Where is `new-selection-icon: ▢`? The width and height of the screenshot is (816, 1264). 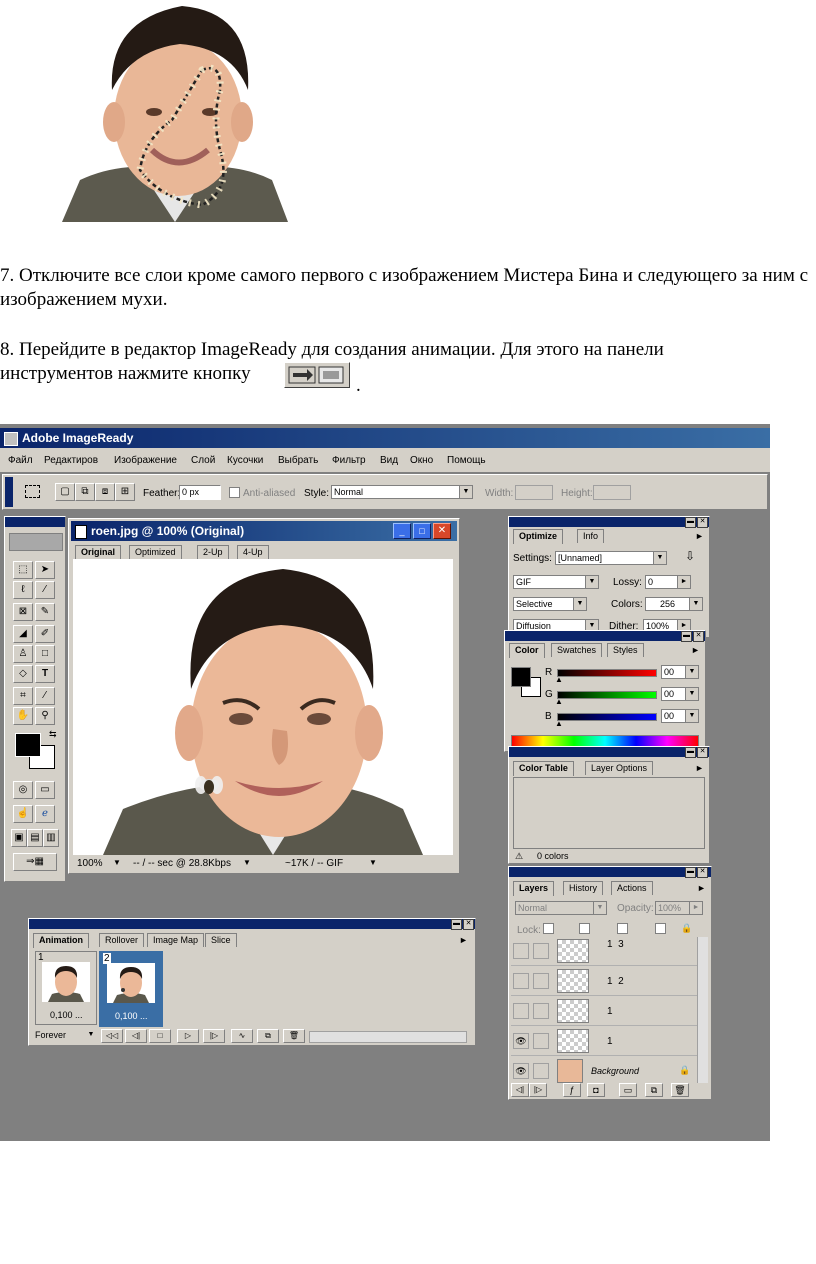
new-selection-icon: ▢ is located at coordinates (65, 492).